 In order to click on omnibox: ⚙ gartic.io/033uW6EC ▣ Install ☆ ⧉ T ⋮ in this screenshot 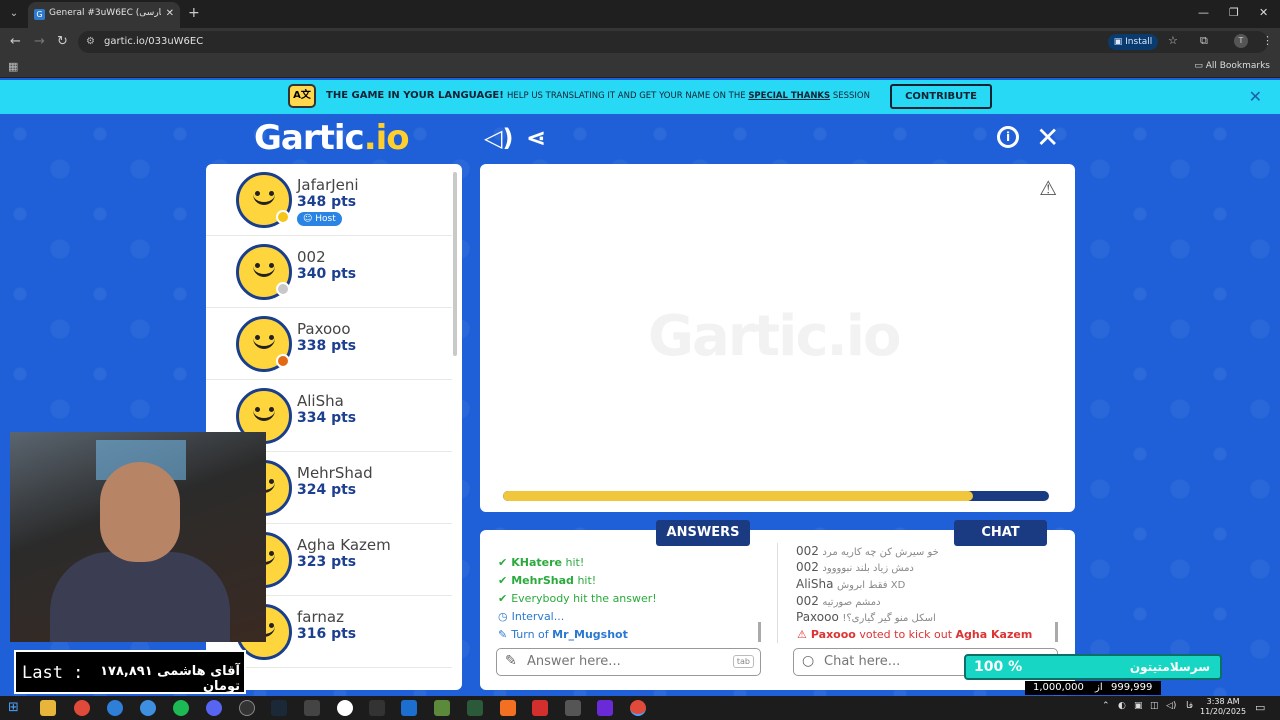, I will do `click(675, 42)`.